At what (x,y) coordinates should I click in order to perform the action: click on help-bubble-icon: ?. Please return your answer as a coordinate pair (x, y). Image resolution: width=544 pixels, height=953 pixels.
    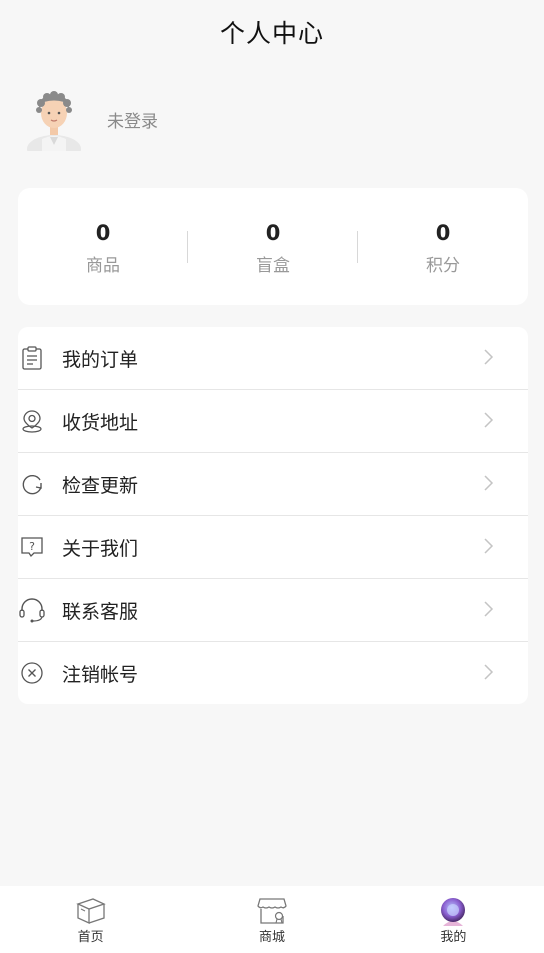
    Looking at the image, I should click on (32, 547).